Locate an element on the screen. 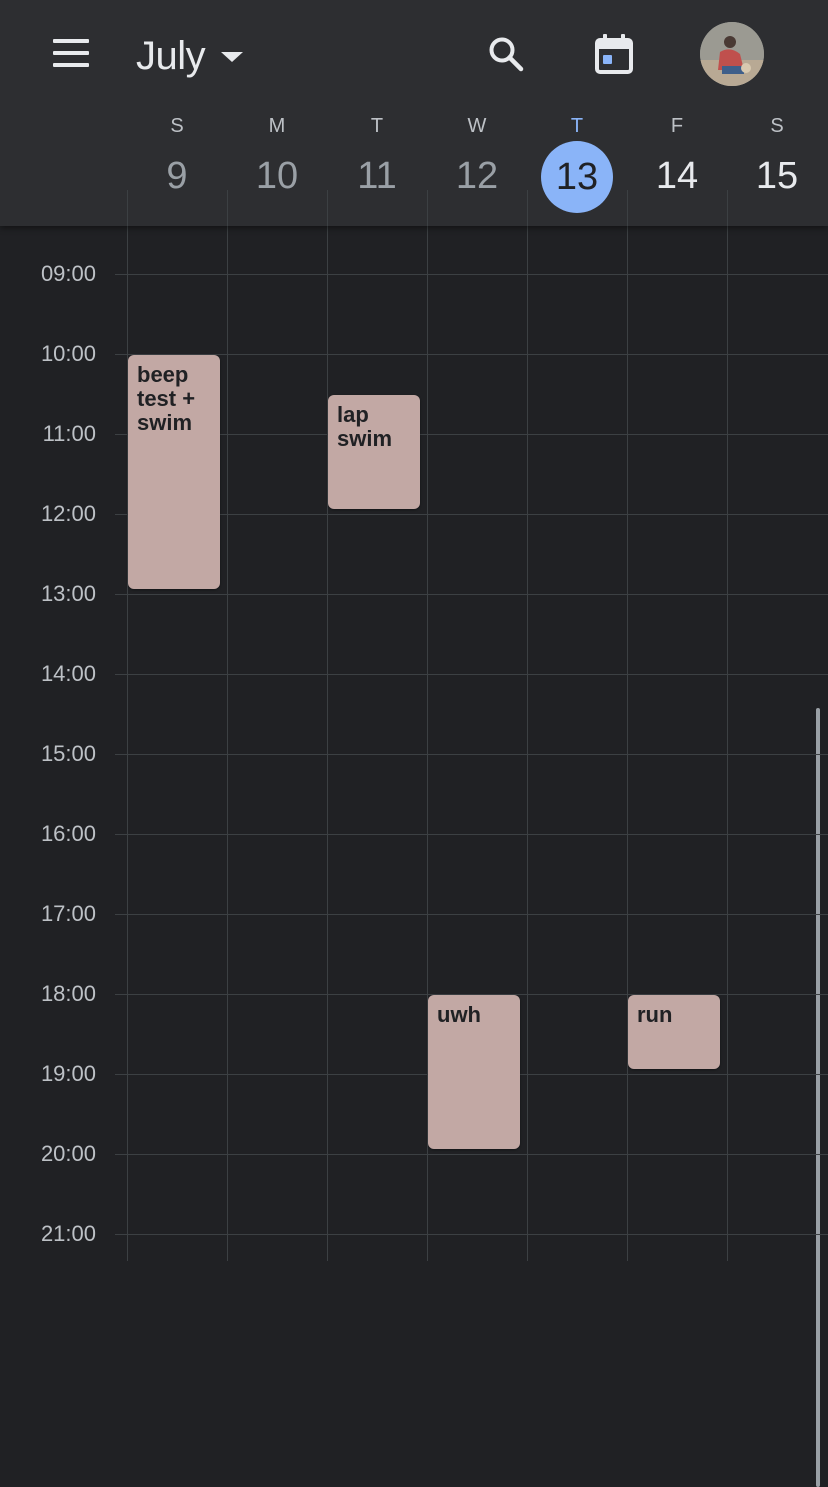 Image resolution: width=828 pixels, height=1487 pixels. calendar-event: lap swim is located at coordinates (374, 452).